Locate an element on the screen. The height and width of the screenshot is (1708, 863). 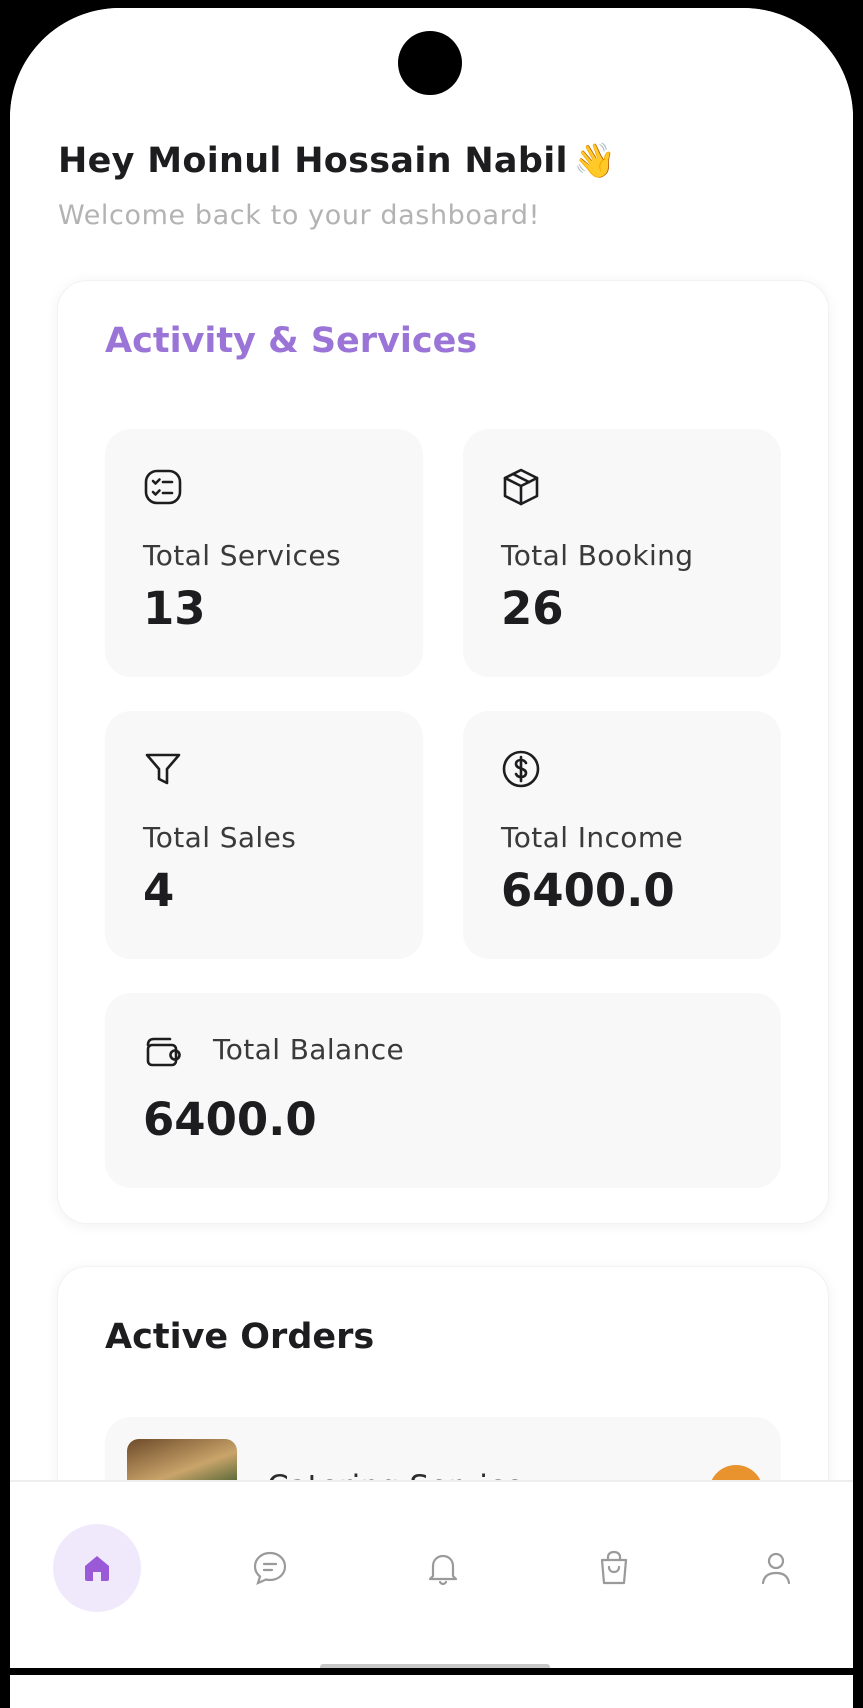
box-icon is located at coordinates (521, 487).